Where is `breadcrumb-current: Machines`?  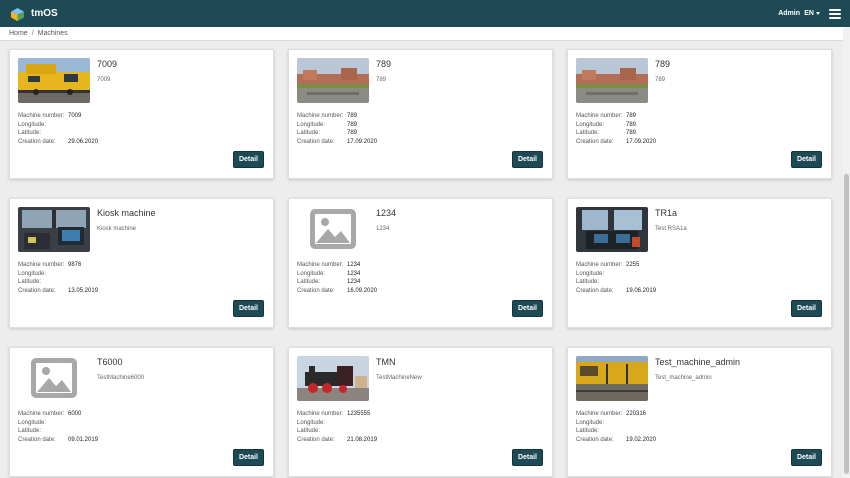
breadcrumb-current: Machines is located at coordinates (52, 33).